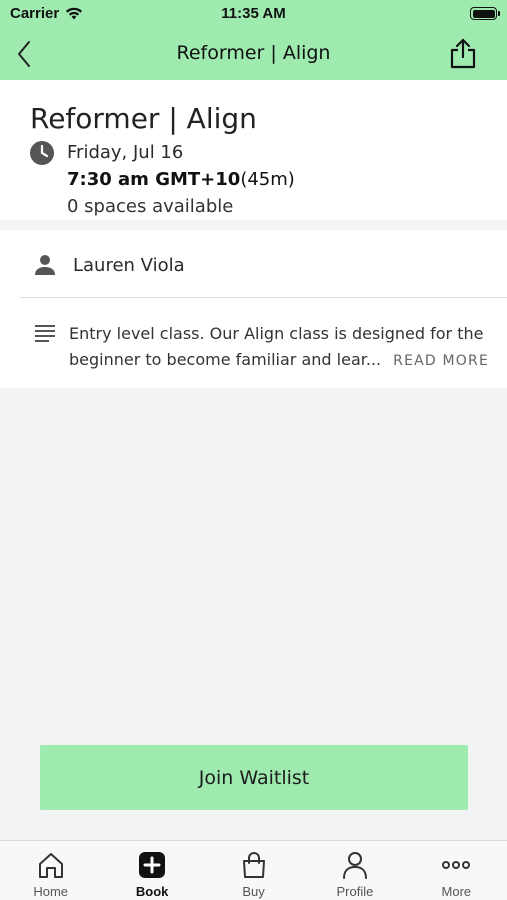 The image size is (507, 900). Describe the element at coordinates (45, 333) in the screenshot. I see `description-icon` at that location.